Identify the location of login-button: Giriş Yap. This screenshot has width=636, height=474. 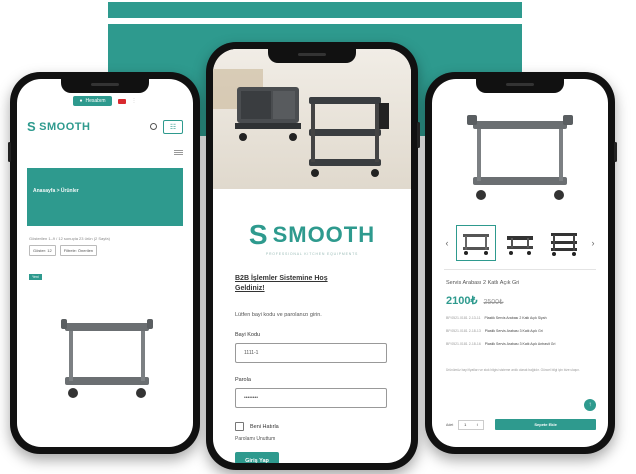
(257, 457).